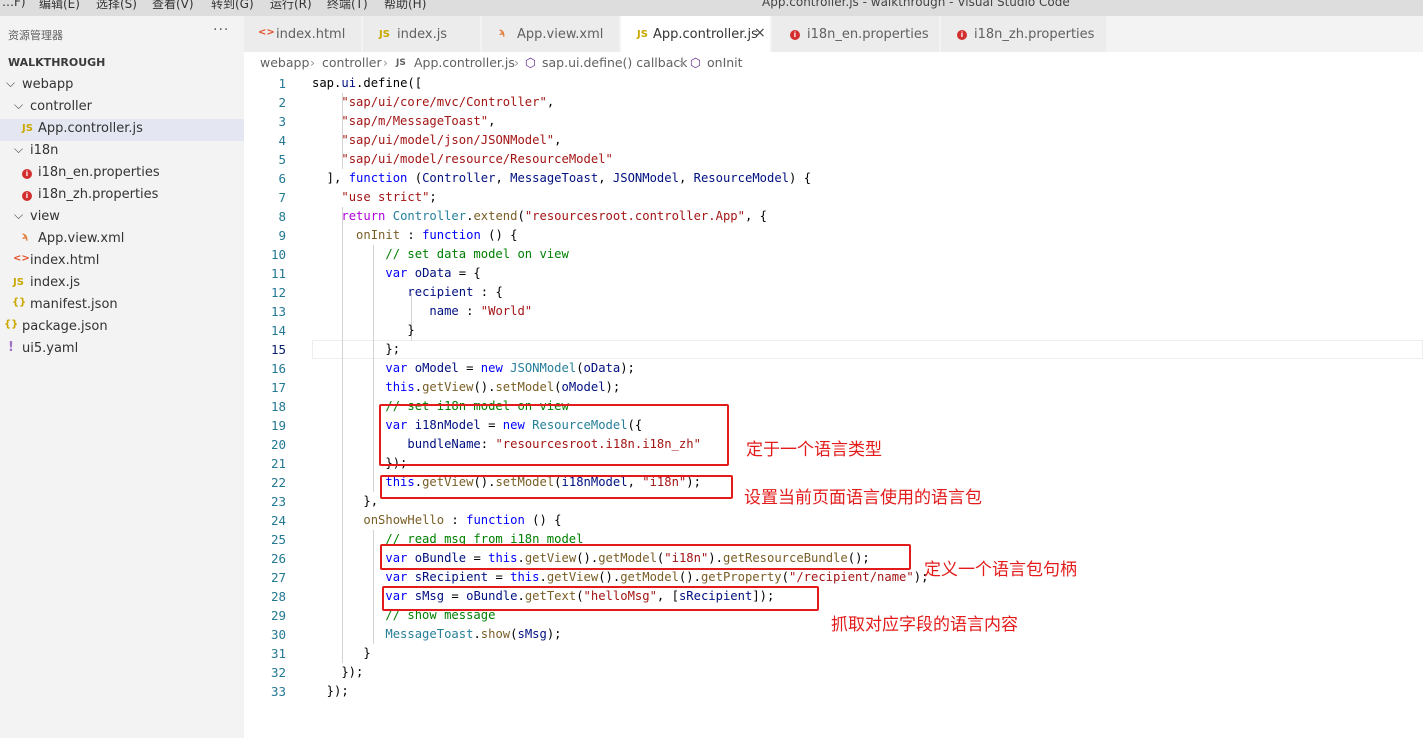 The image size is (1423, 738). I want to click on tree-file-index-html: <> index.html, so click(122, 262).